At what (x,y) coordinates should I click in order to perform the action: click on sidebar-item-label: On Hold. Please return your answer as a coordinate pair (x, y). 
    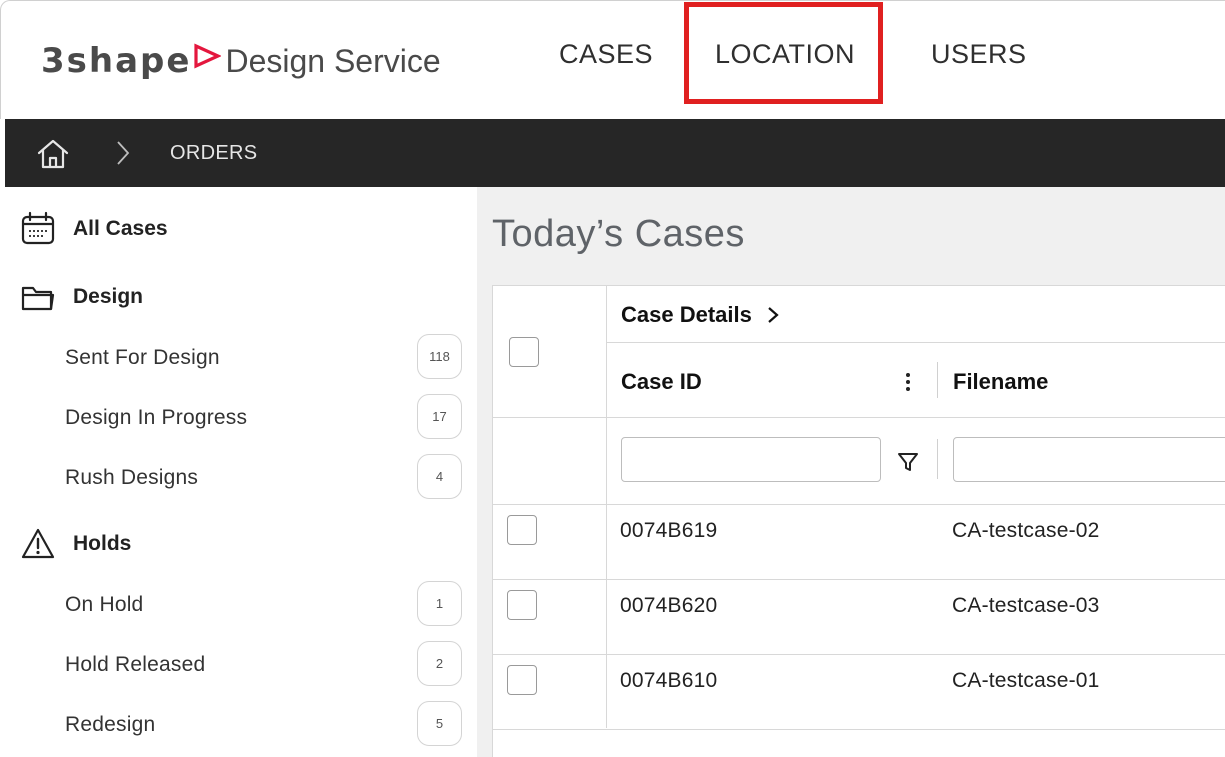
    Looking at the image, I should click on (104, 604).